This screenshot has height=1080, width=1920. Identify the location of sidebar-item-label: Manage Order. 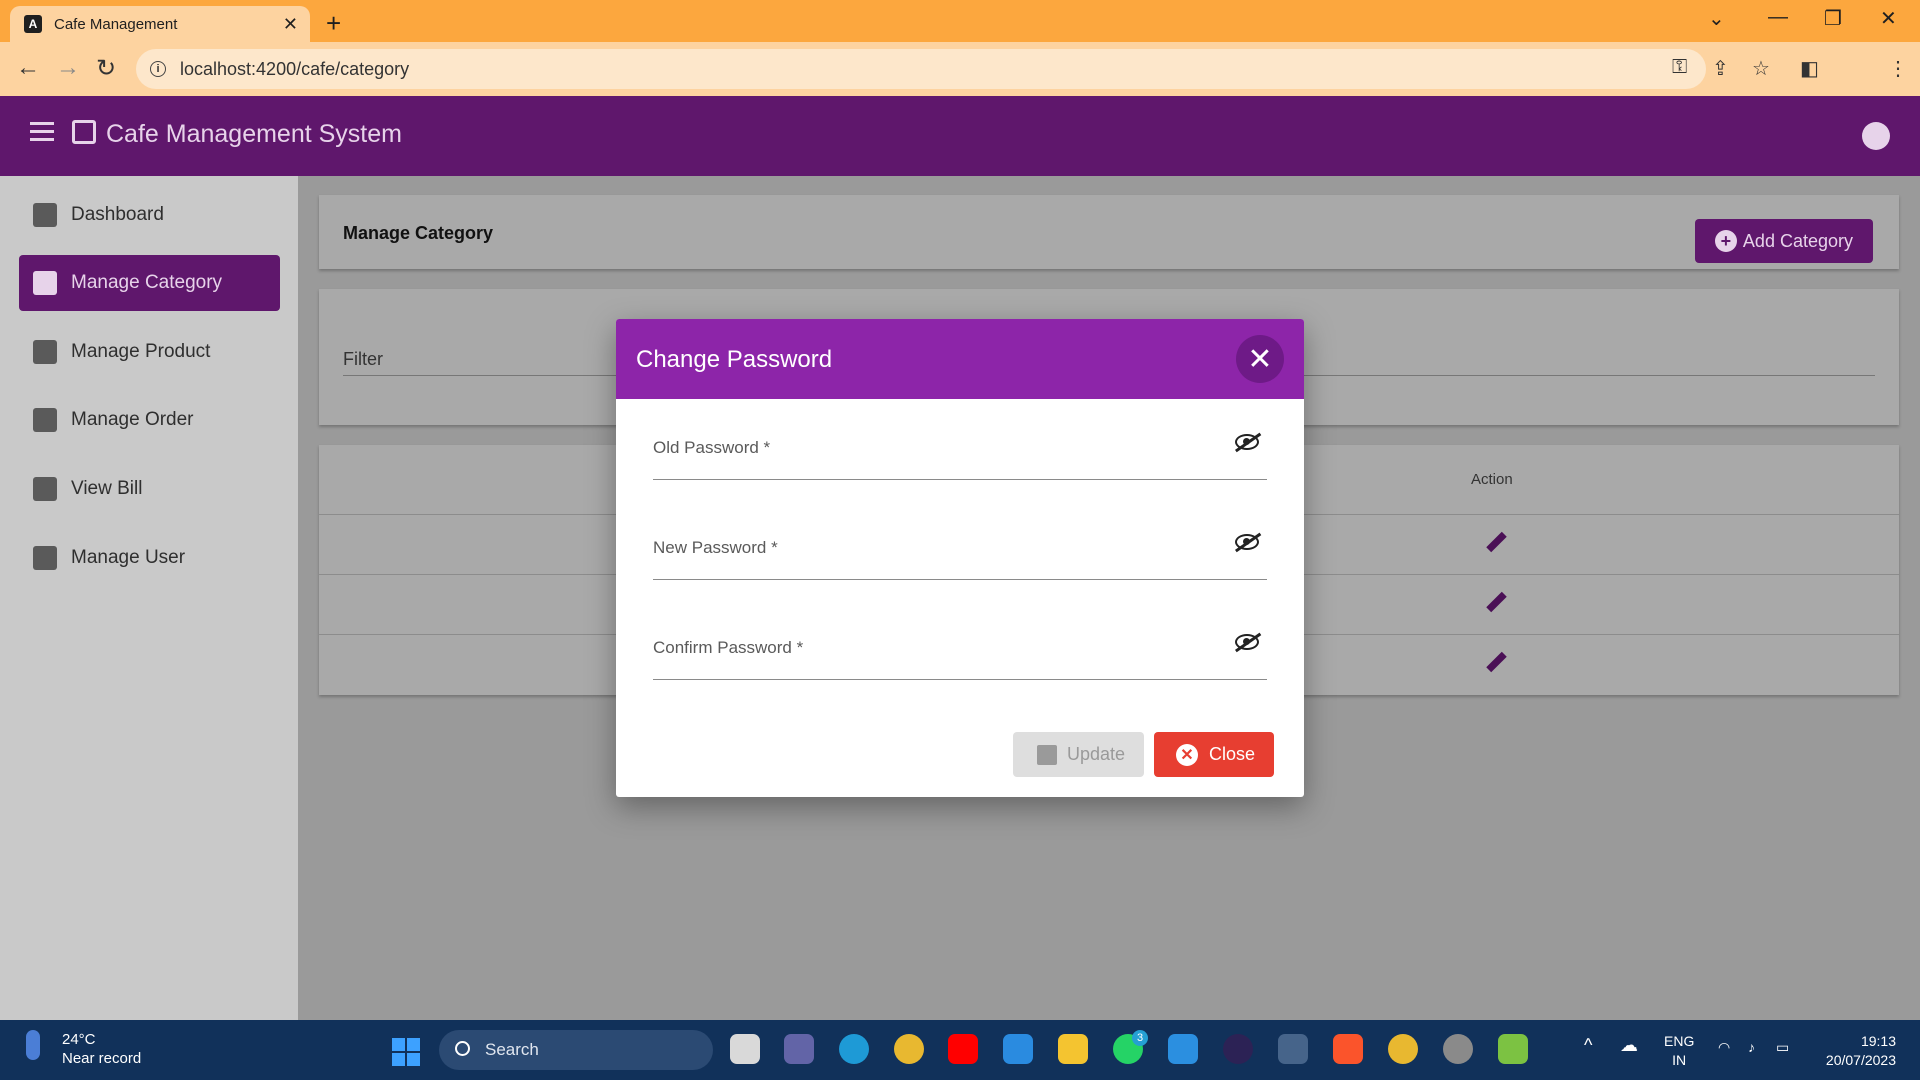
(132, 419).